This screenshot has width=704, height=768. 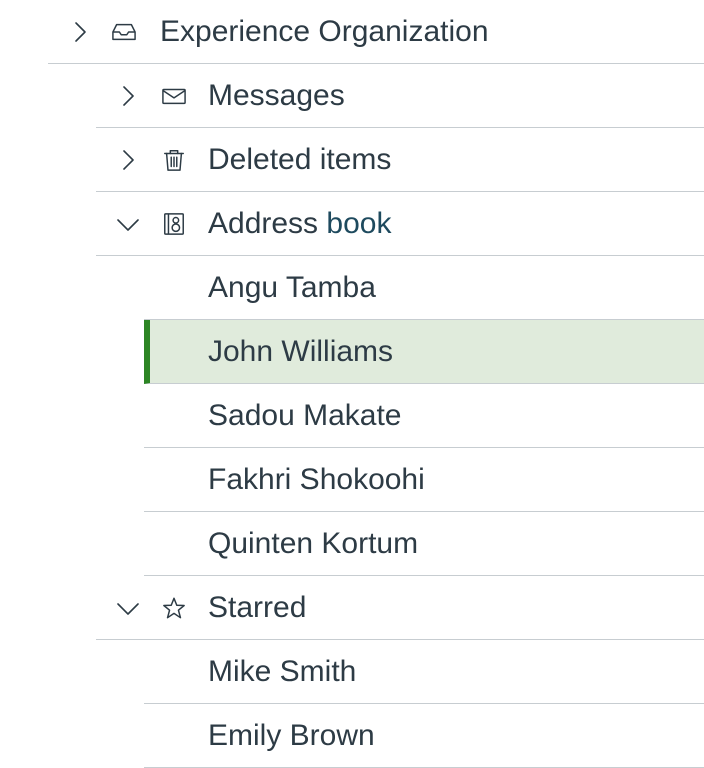 I want to click on tree-item-label: Deleted items, so click(x=300, y=159).